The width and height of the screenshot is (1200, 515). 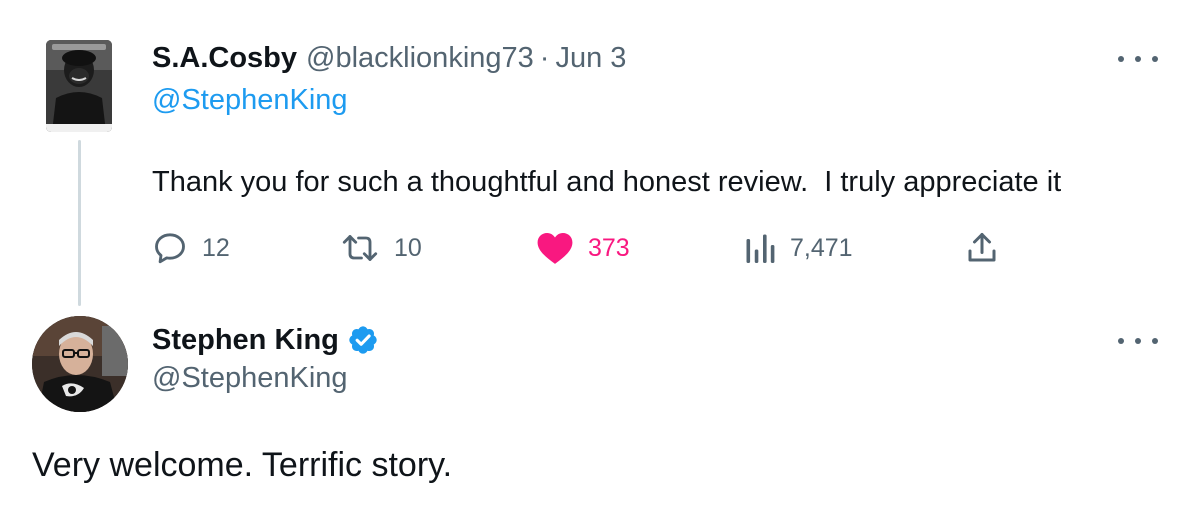 I want to click on tweet-date: Jun 3, so click(x=590, y=58).